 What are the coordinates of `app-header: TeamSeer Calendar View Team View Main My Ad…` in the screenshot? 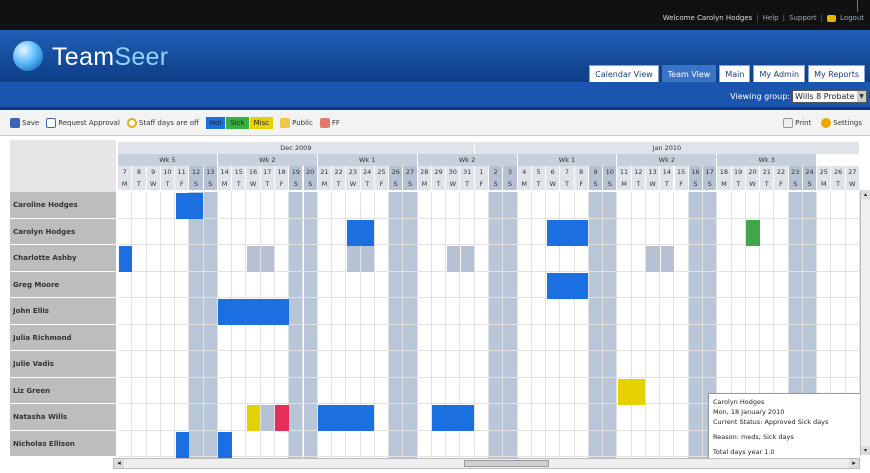 It's located at (435, 56).